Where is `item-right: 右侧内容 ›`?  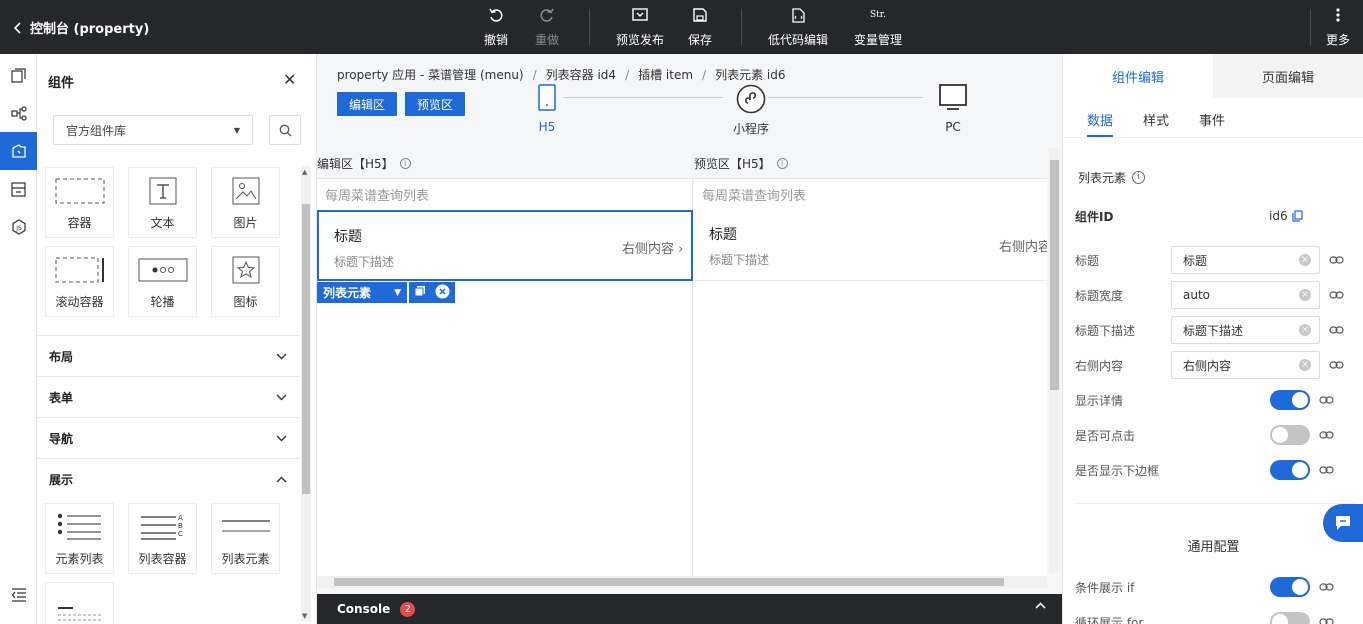 item-right: 右侧内容 › is located at coordinates (652, 247).